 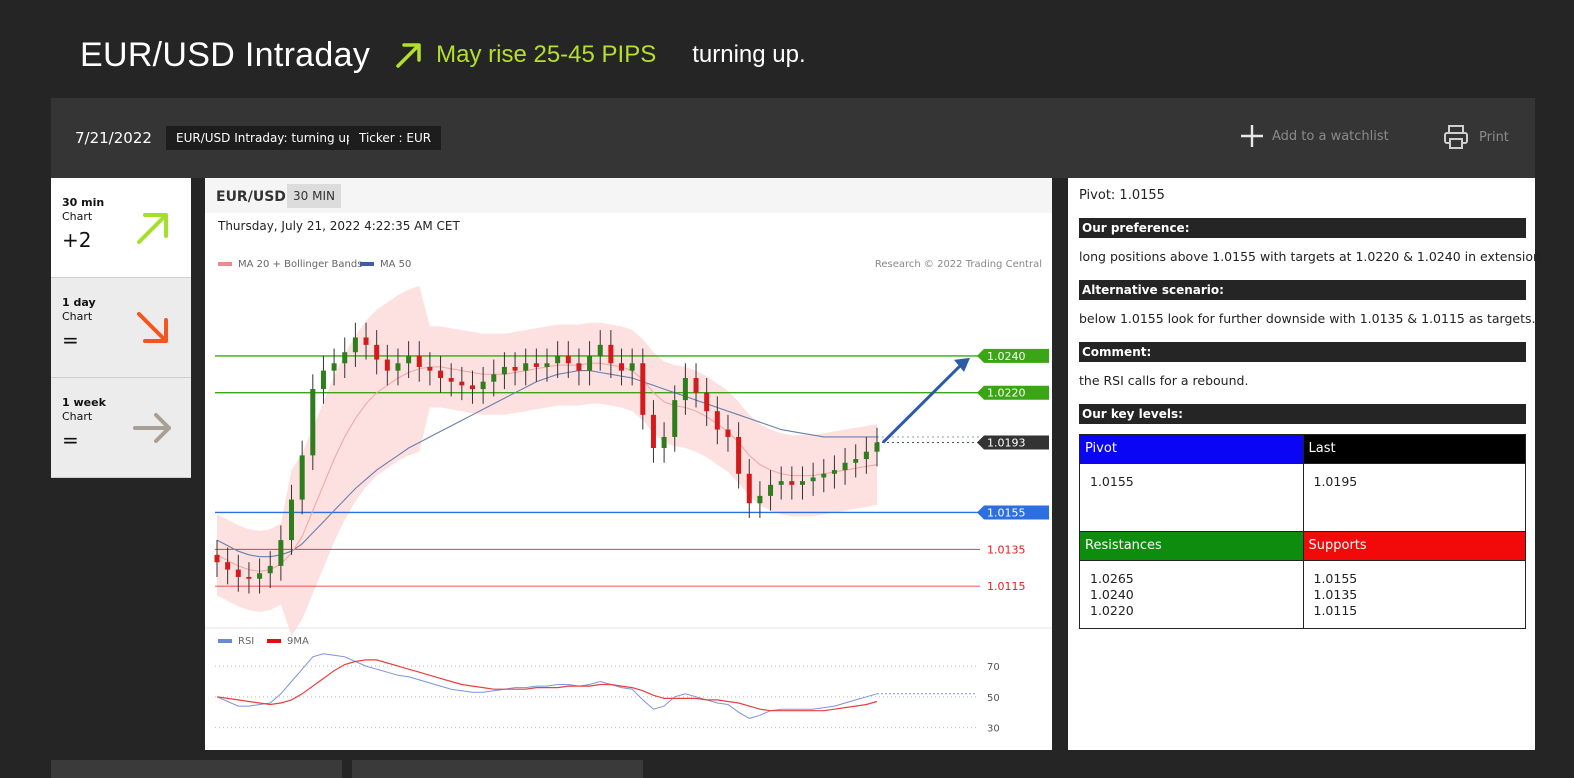 What do you see at coordinates (77, 240) in the screenshot?
I see `timeframe-score: +2` at bounding box center [77, 240].